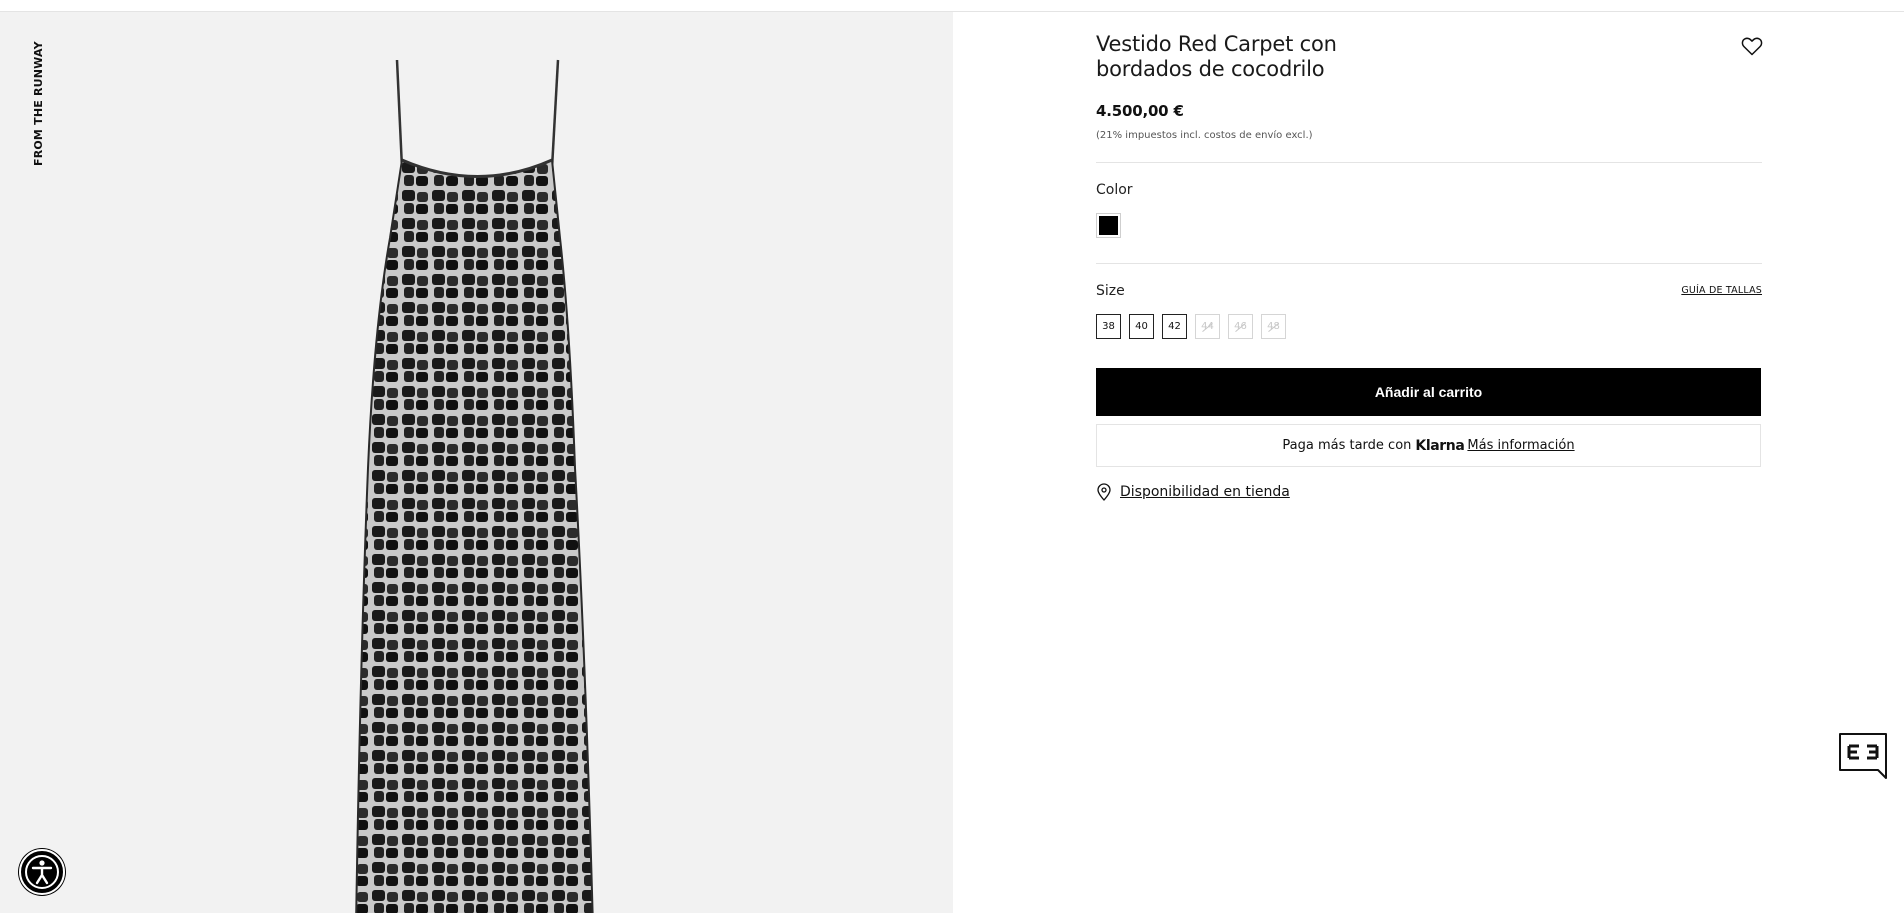  What do you see at coordinates (1428, 392) in the screenshot?
I see `add-to-cart-button: Añadir al carrito` at bounding box center [1428, 392].